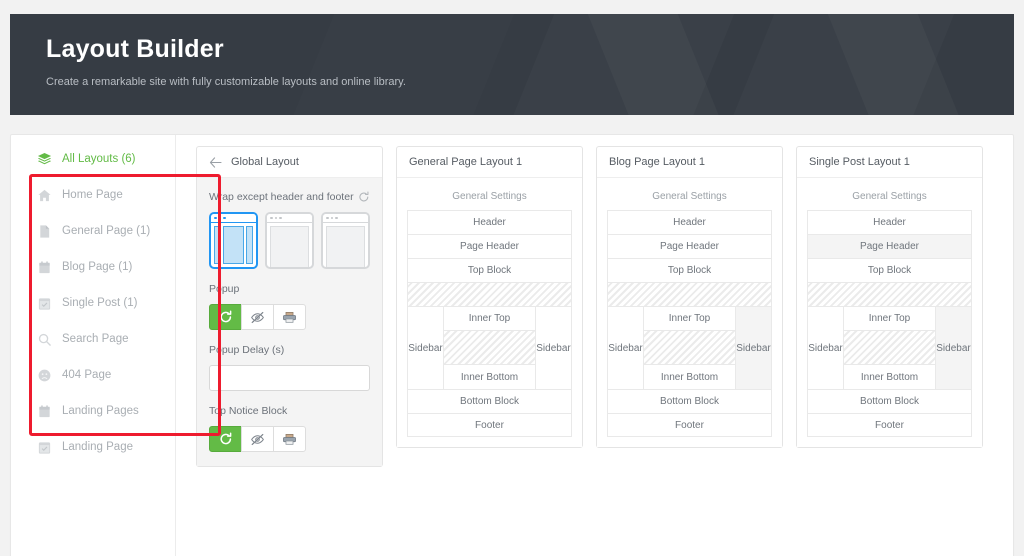  I want to click on sad-face-icon, so click(44, 375).